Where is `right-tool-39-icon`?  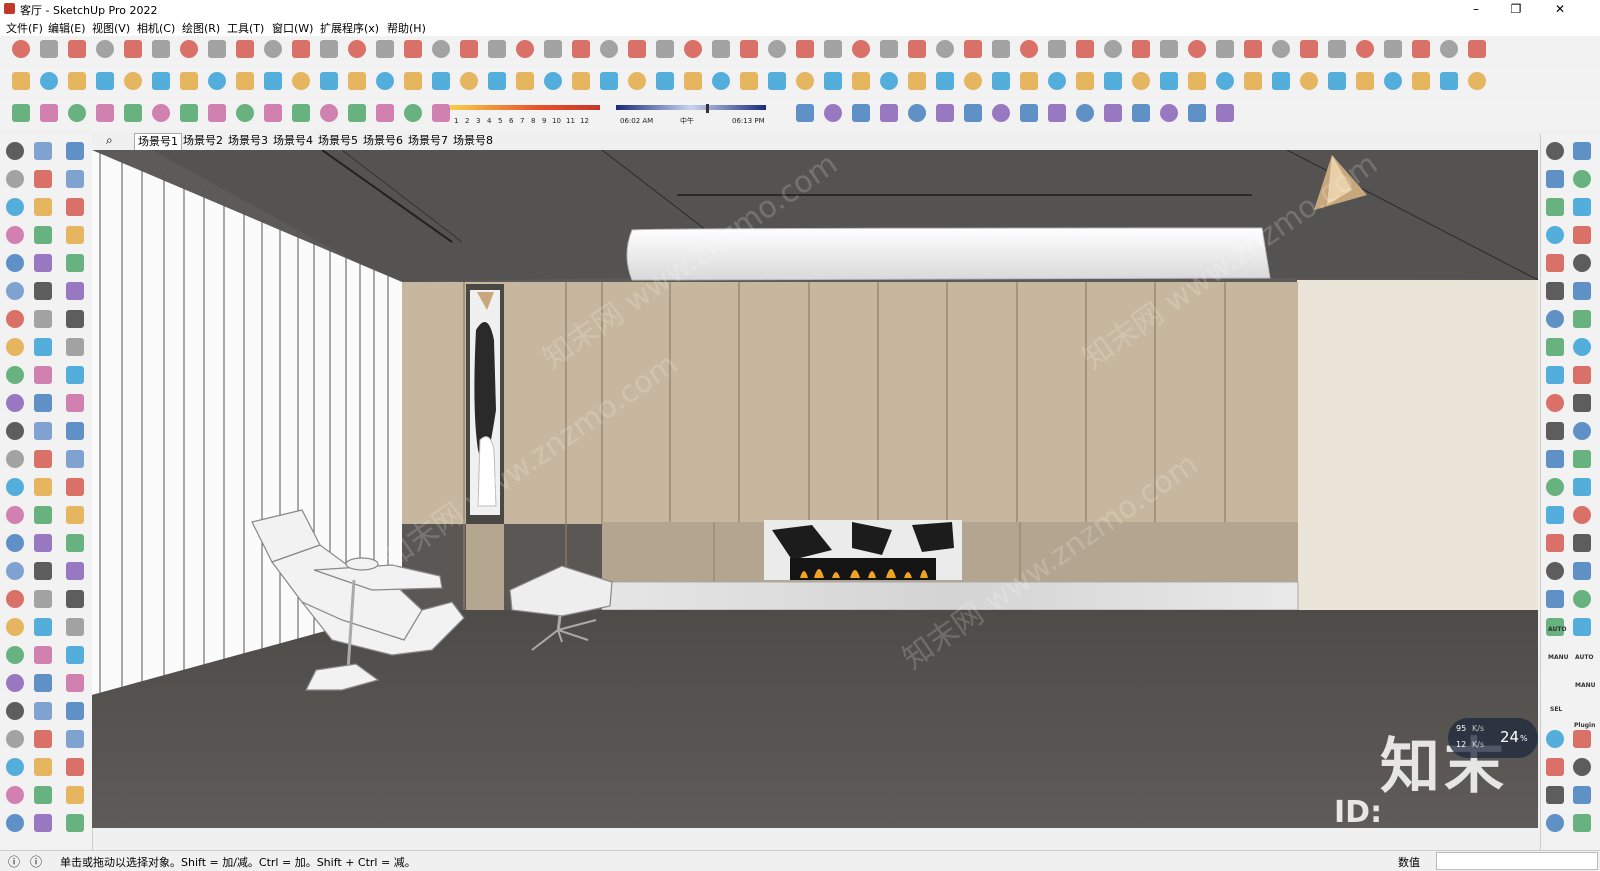 right-tool-39-icon is located at coordinates (1555, 767).